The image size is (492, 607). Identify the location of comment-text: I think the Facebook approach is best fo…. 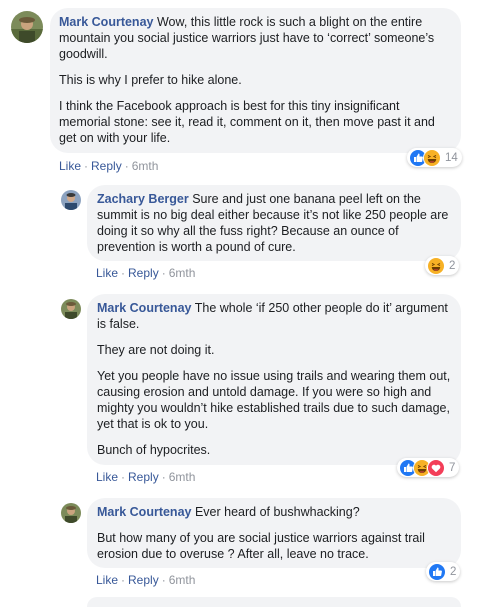
(247, 122).